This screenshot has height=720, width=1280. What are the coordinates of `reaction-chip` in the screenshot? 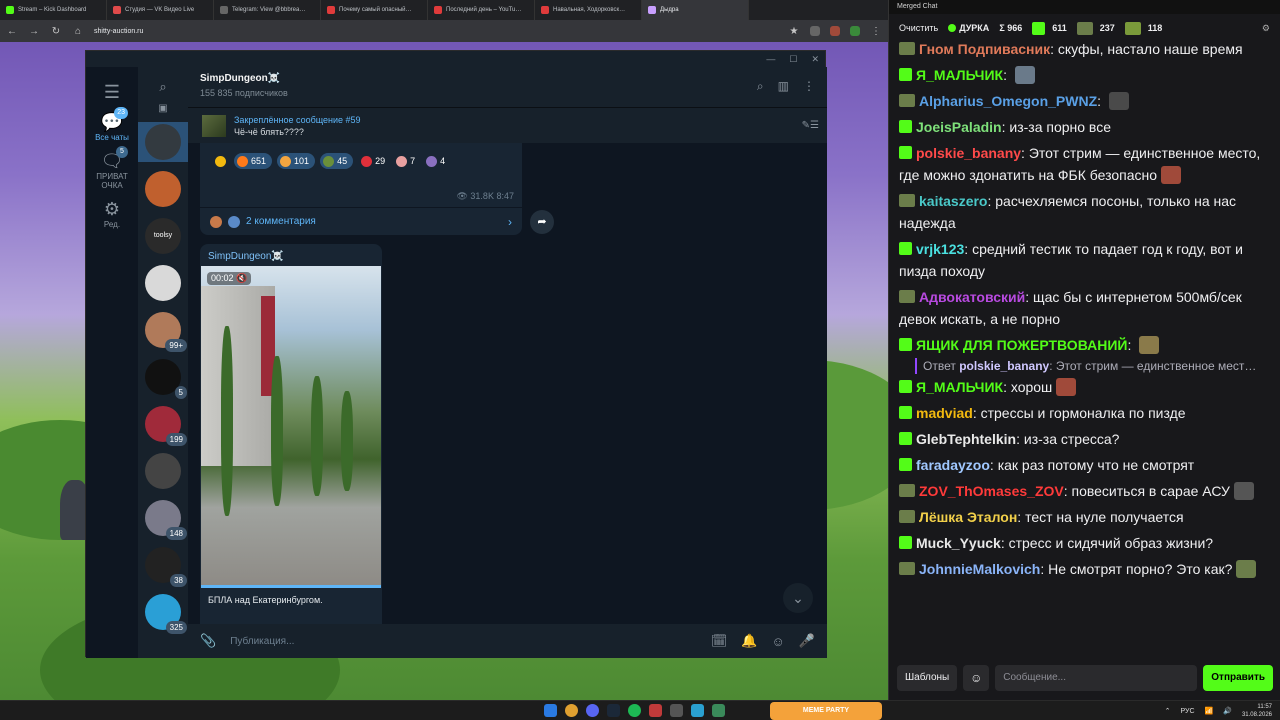 It's located at (220, 161).